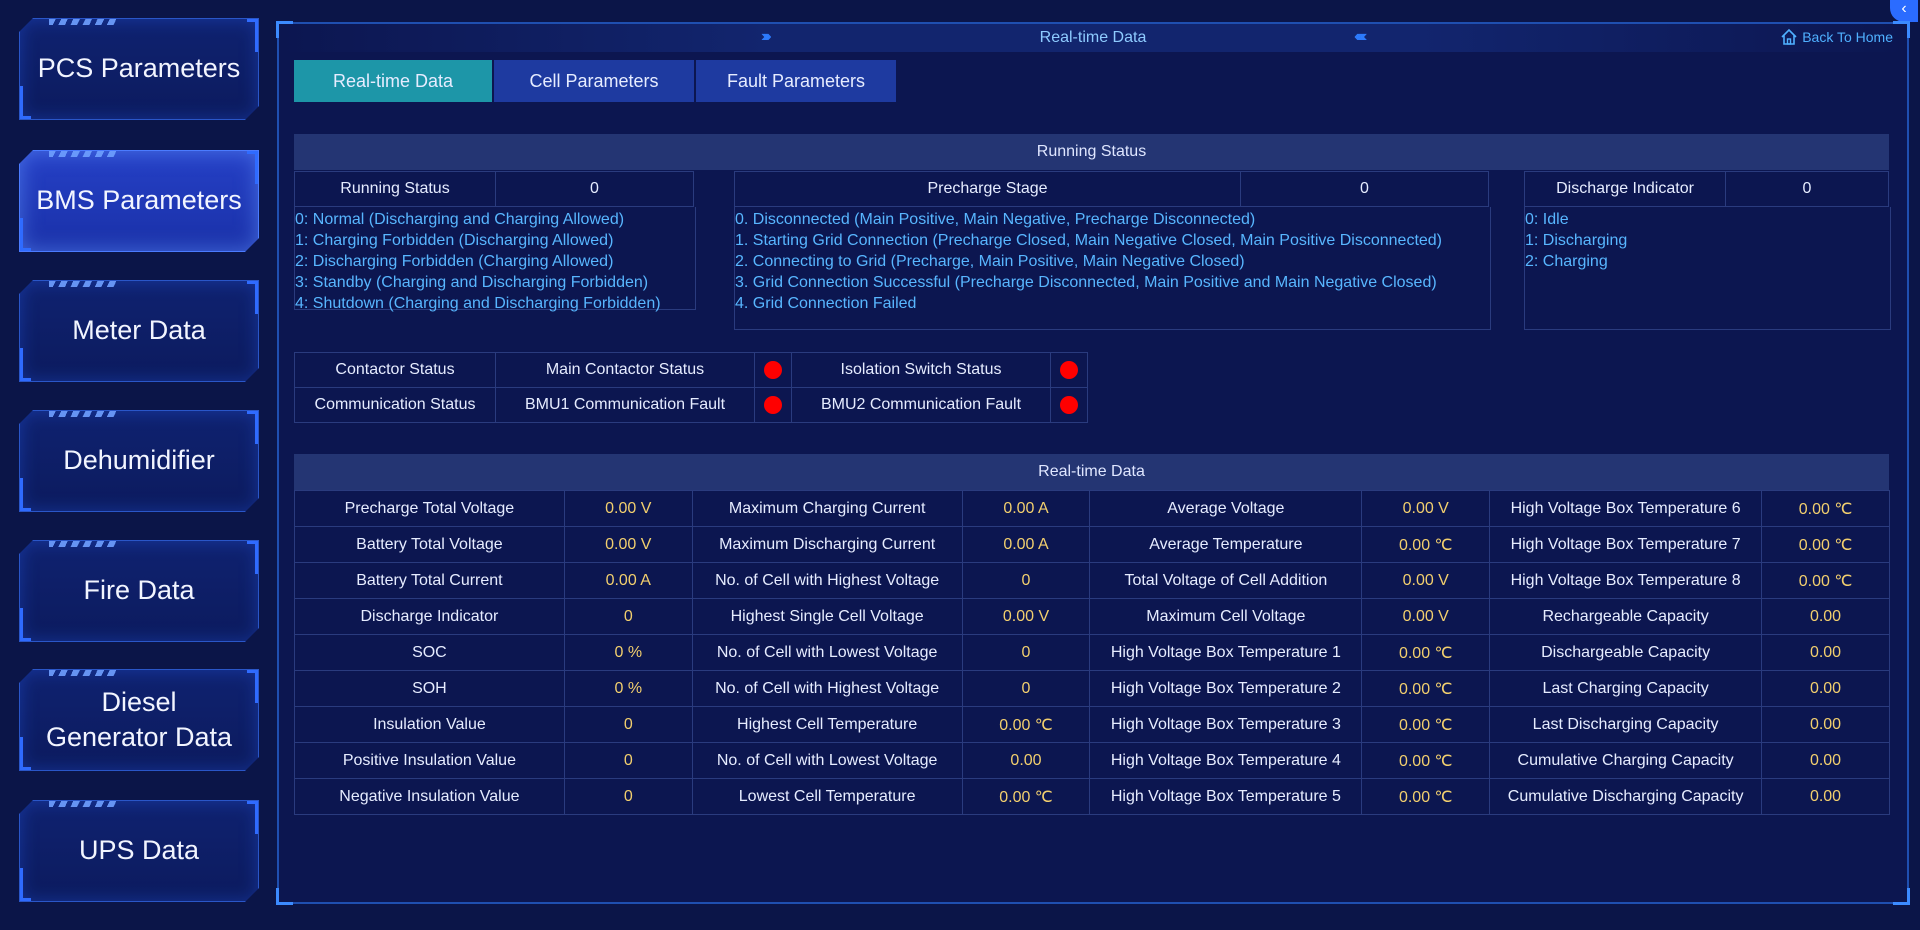  I want to click on data-label: Highest Single Cell Voltage, so click(827, 616).